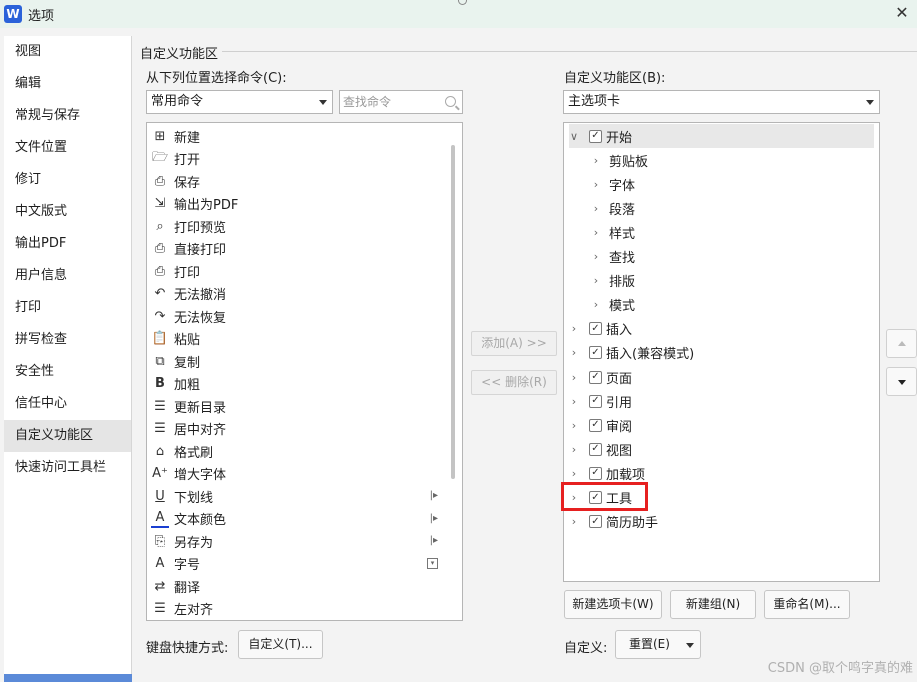 Image resolution: width=917 pixels, height=682 pixels. I want to click on add-button: 添加(A) >>, so click(514, 343).